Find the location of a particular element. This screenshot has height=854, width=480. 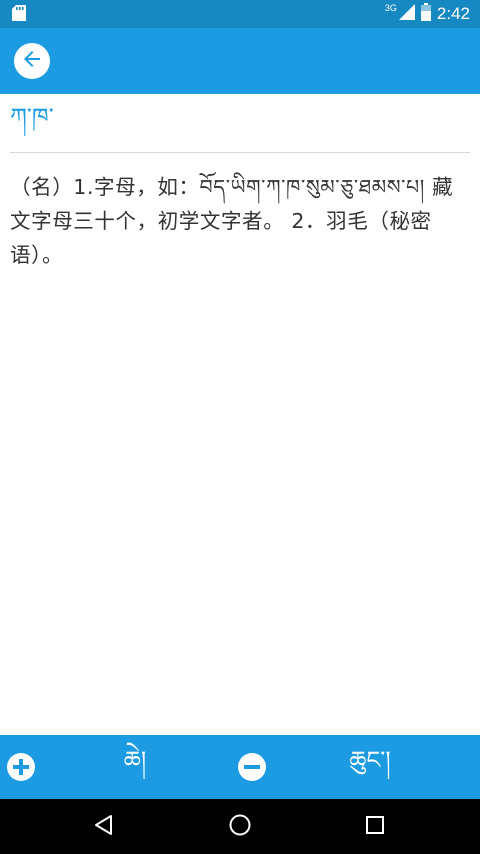

smaller-text-button: ཆུང་། is located at coordinates (370, 767).